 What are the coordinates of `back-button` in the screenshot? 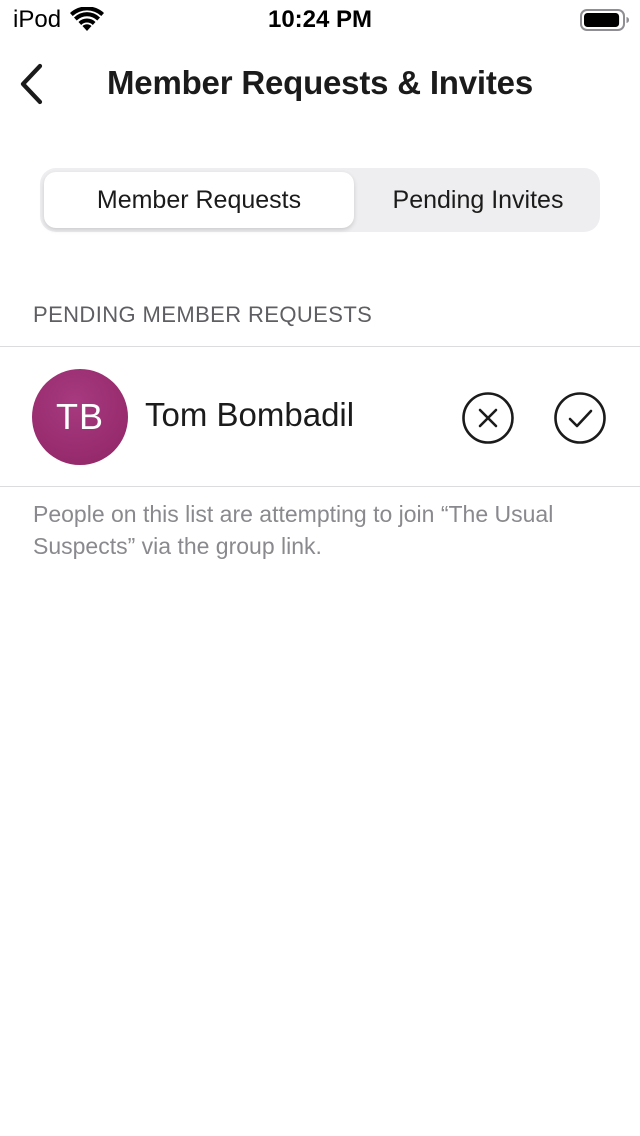 It's located at (32, 84).